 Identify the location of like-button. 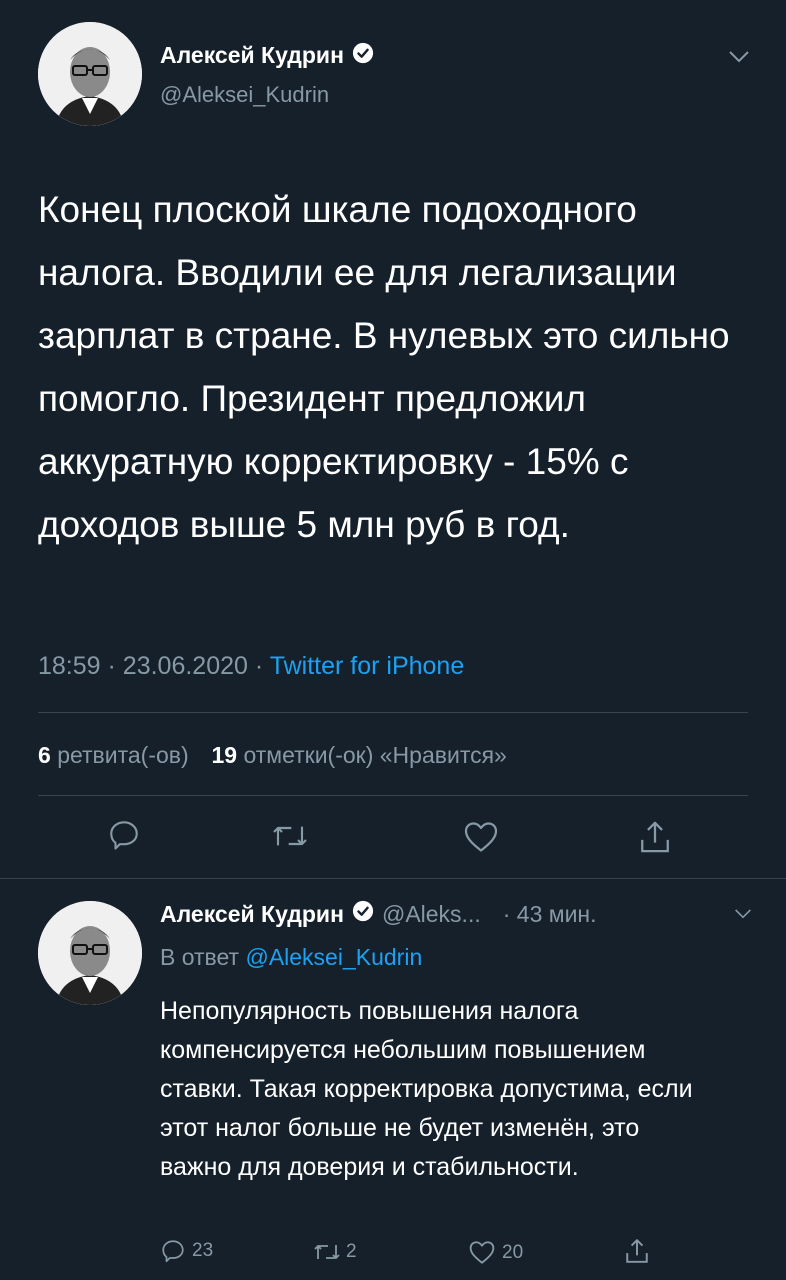
(481, 837).